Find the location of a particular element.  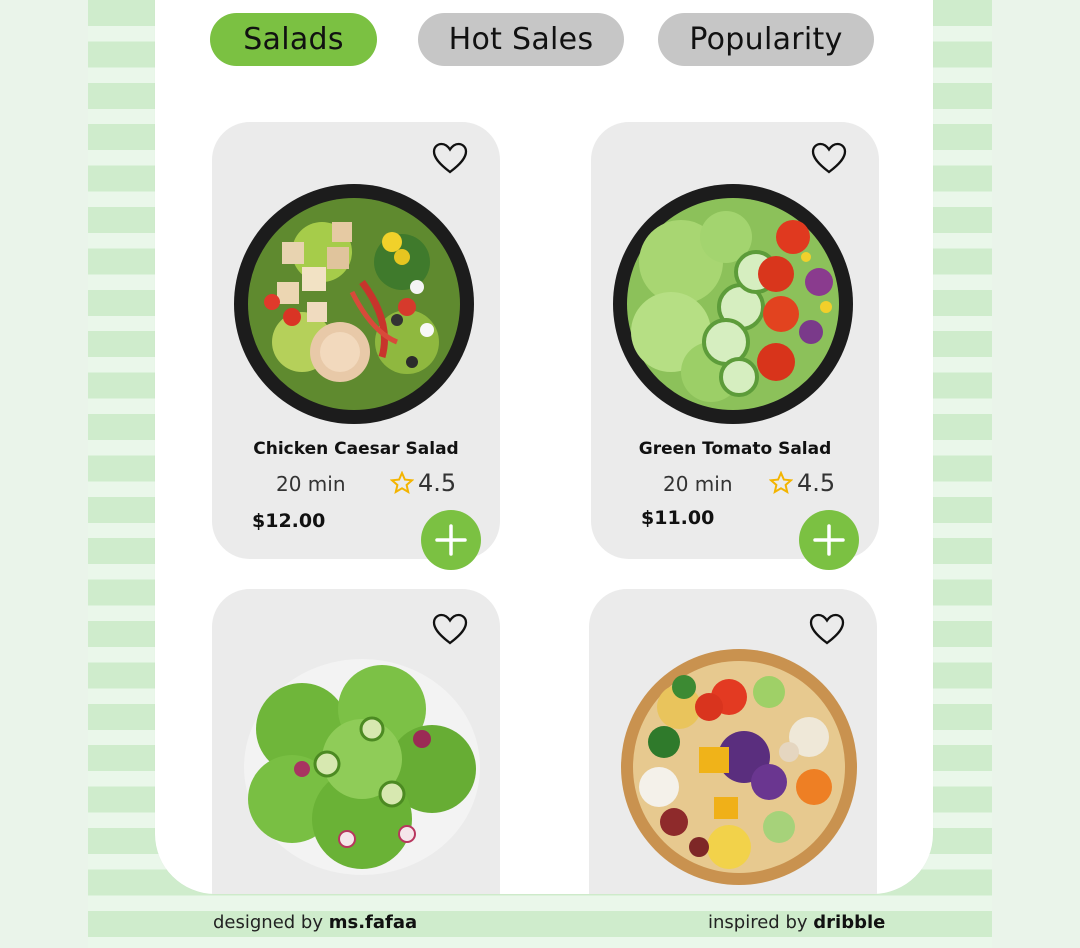

credit-prefix: inspired by is located at coordinates (758, 922).